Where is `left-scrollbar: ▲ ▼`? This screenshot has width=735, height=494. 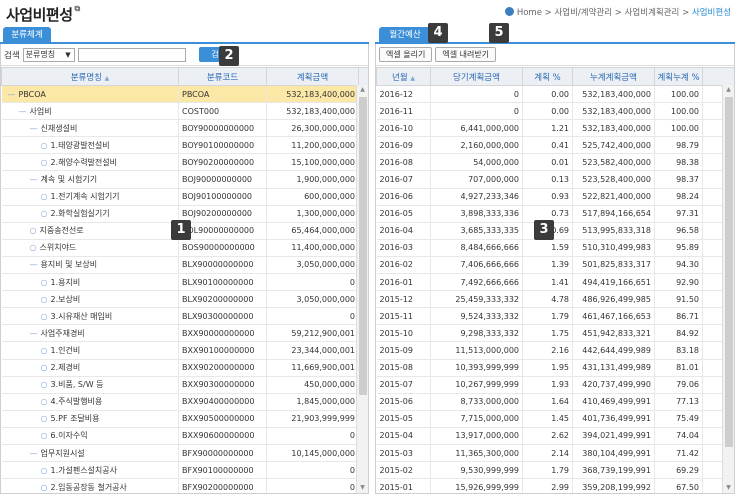
left-scrollbar: ▲ ▼ is located at coordinates (362, 289).